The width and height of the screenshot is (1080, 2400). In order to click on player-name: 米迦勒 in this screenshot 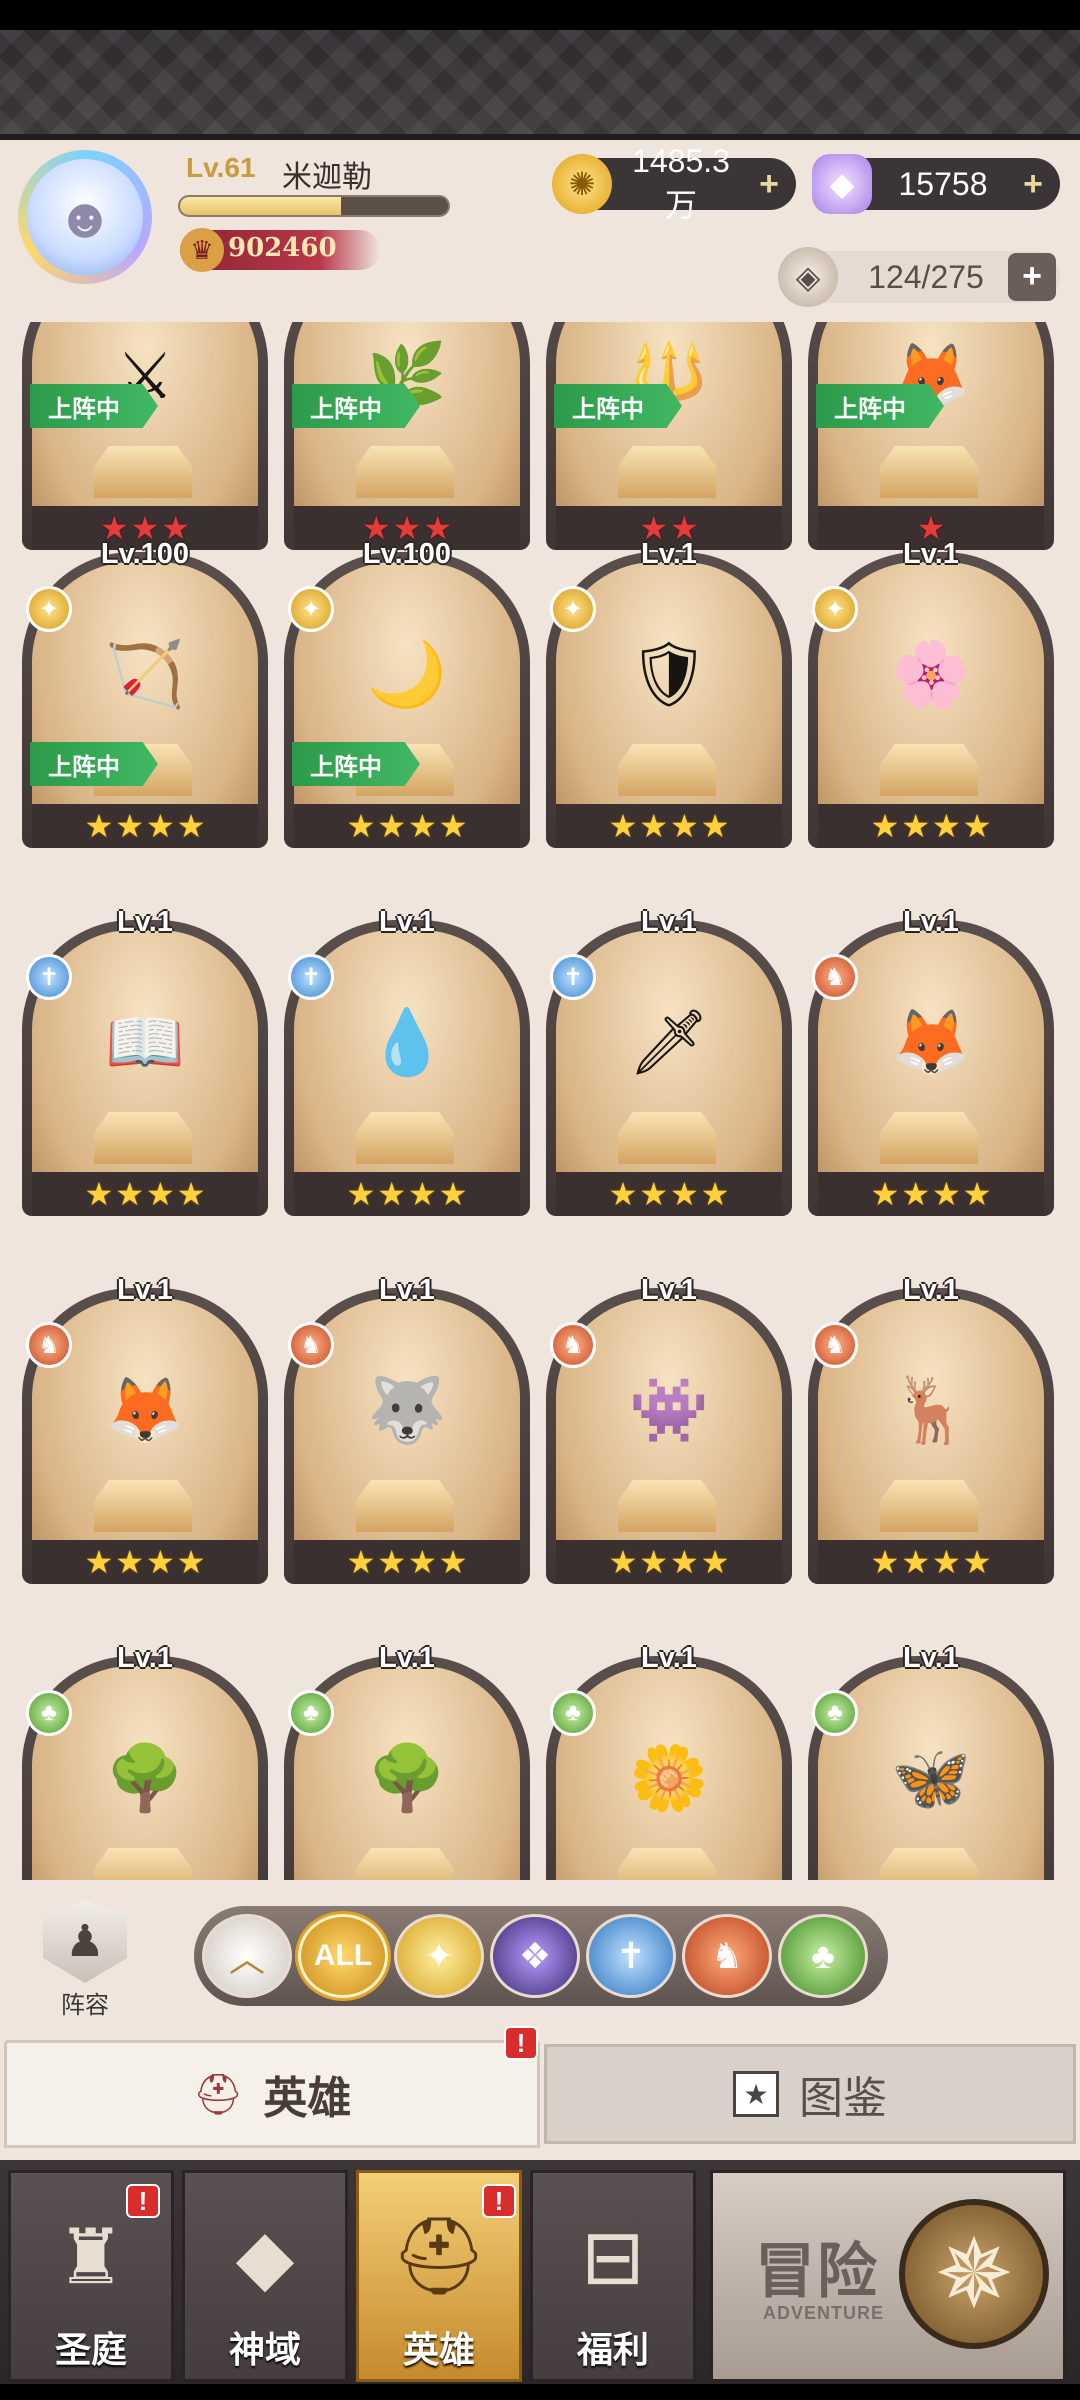, I will do `click(327, 177)`.